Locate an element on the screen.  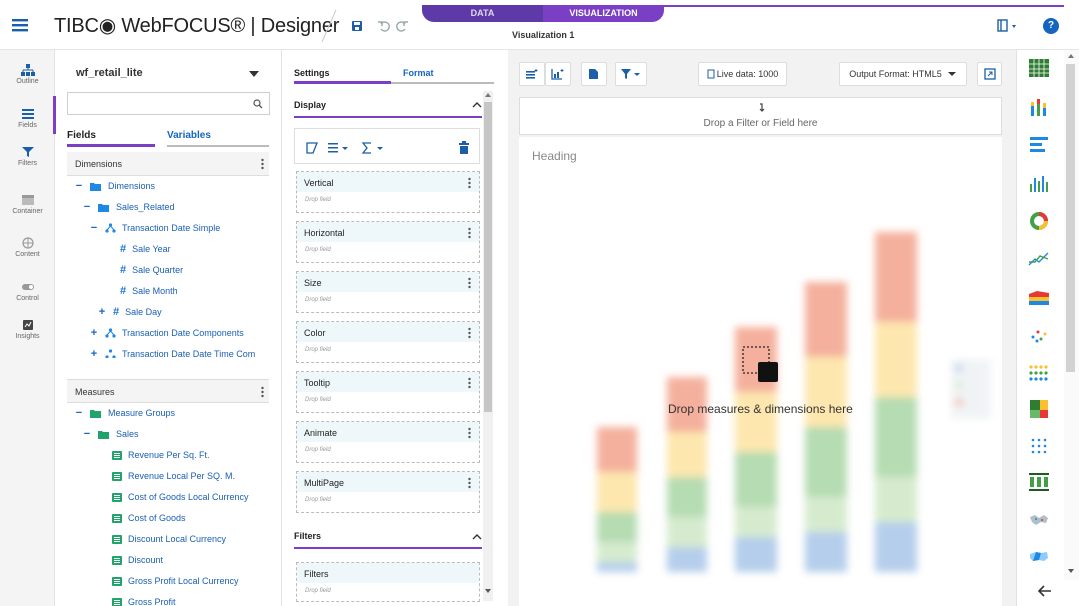
live-data-button: Live data: 1000 is located at coordinates (742, 74).